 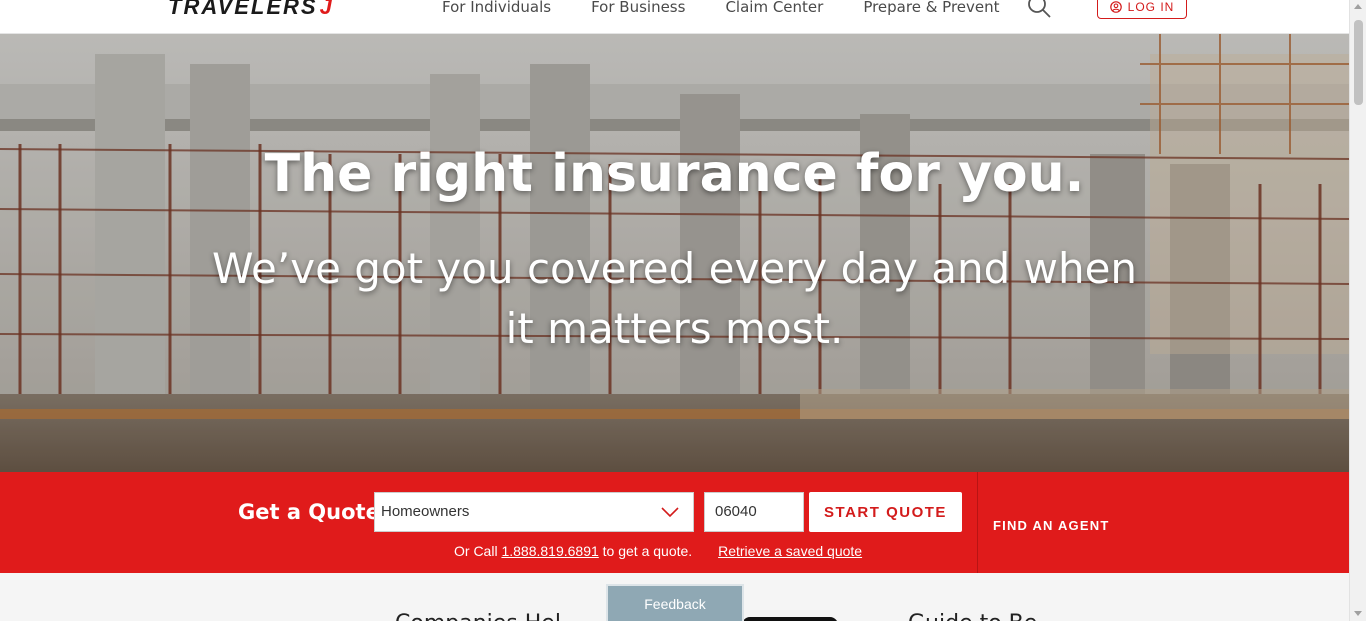 What do you see at coordinates (309, 512) in the screenshot?
I see `get-a-quote-label: Get a Quote` at bounding box center [309, 512].